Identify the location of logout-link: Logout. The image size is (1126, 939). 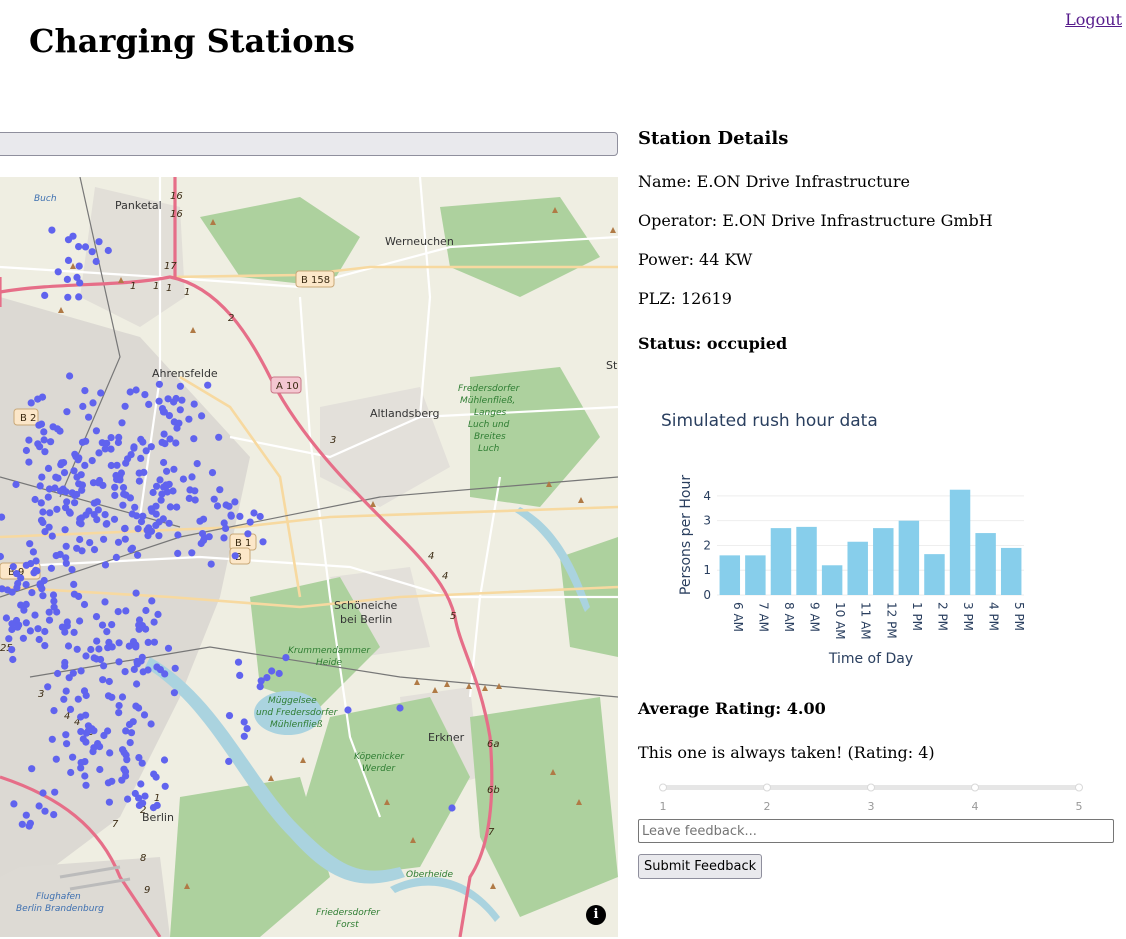
(1093, 19).